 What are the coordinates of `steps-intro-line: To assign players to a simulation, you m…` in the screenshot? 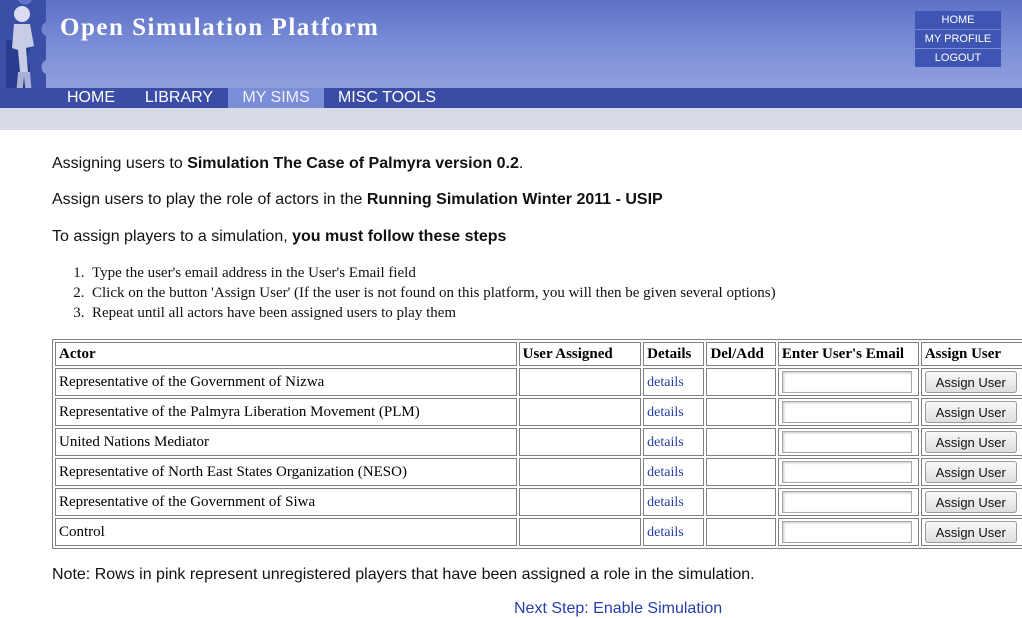 It's located at (279, 236).